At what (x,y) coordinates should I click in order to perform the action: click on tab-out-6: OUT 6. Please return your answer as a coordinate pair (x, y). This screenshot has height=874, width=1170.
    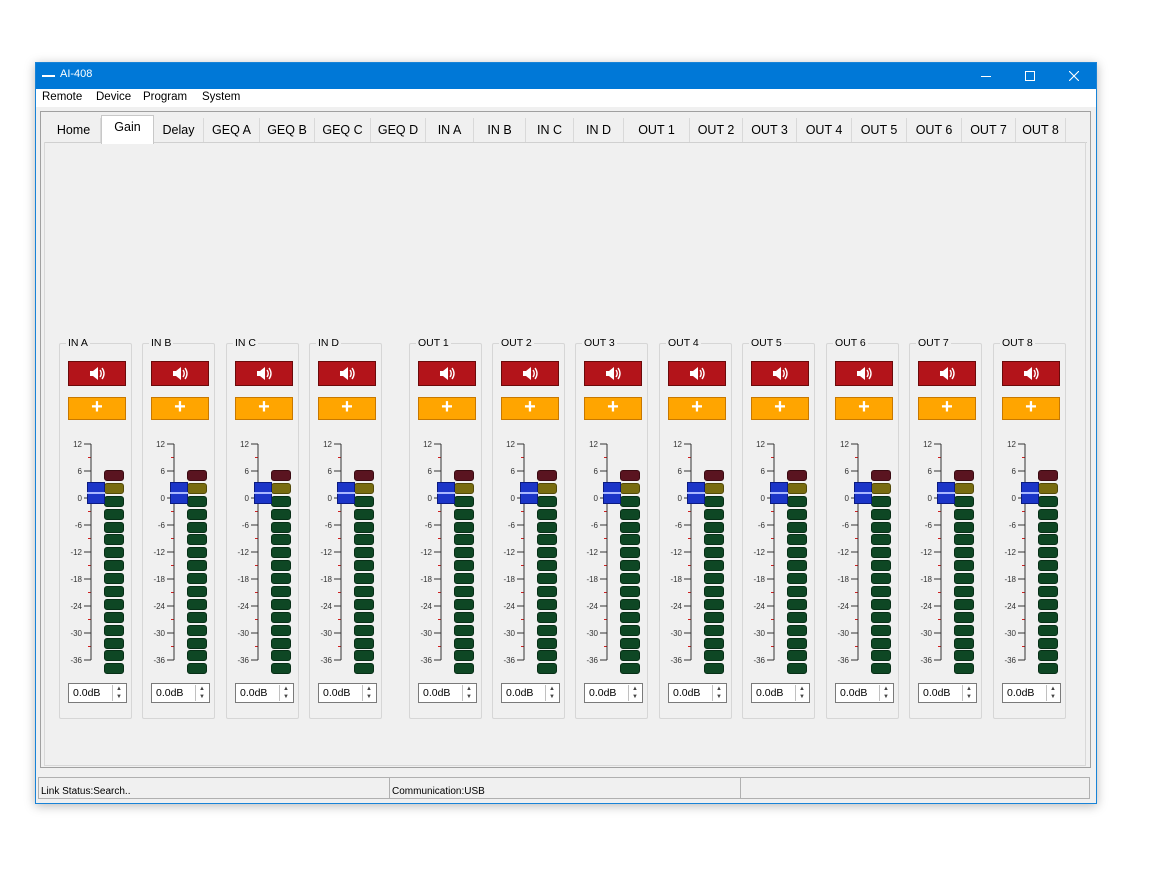
    Looking at the image, I should click on (934, 130).